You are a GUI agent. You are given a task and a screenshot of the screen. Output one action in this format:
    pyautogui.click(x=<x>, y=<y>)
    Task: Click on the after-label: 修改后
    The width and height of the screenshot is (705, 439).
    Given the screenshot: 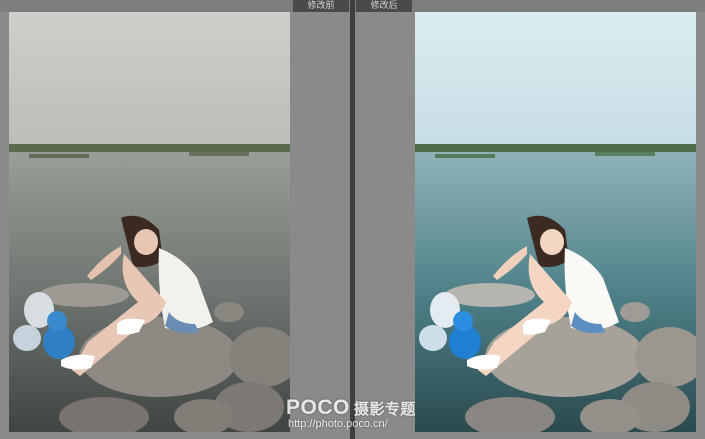 What is the action you would take?
    pyautogui.click(x=384, y=6)
    